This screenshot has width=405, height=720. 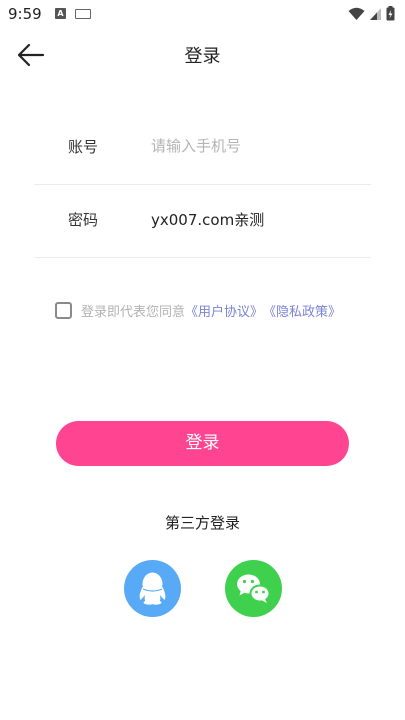 I want to click on login-button: 登录, so click(x=202, y=443).